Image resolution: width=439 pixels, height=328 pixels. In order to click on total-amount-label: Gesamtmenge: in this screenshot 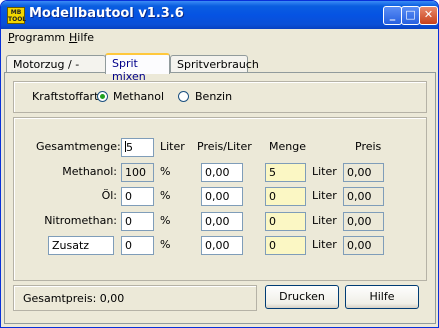, I will do `click(78, 146)`.